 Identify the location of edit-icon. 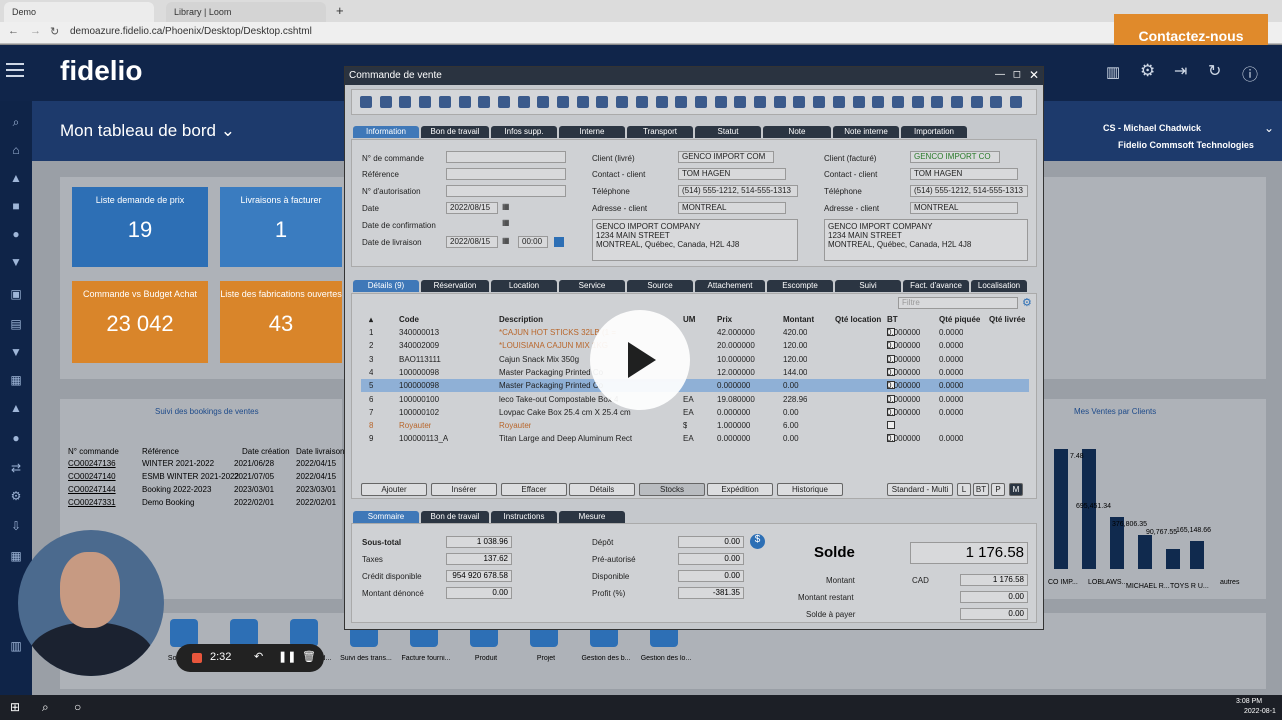
(559, 242).